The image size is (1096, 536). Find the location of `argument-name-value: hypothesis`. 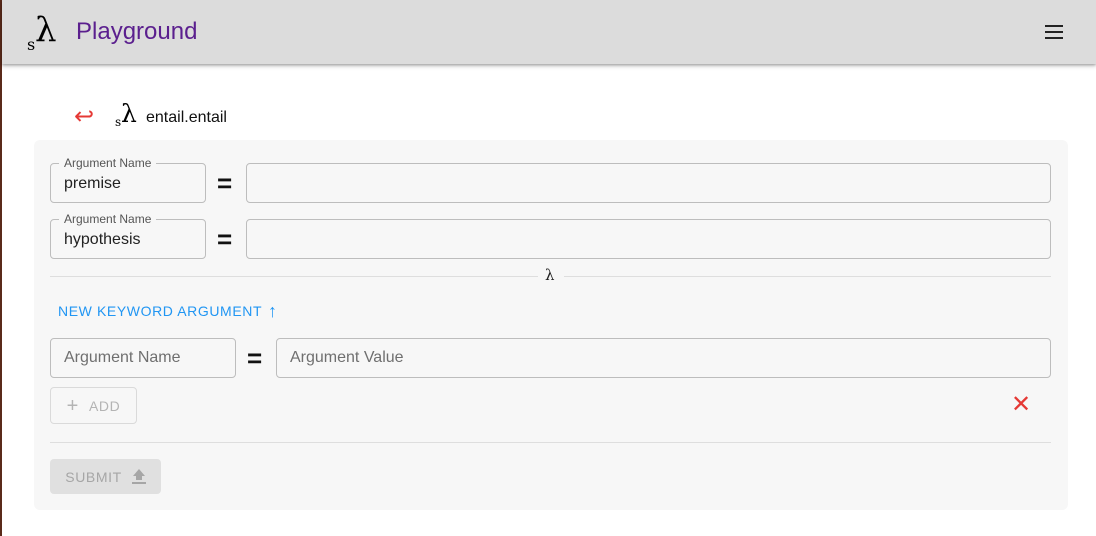

argument-name-value: hypothesis is located at coordinates (102, 239).